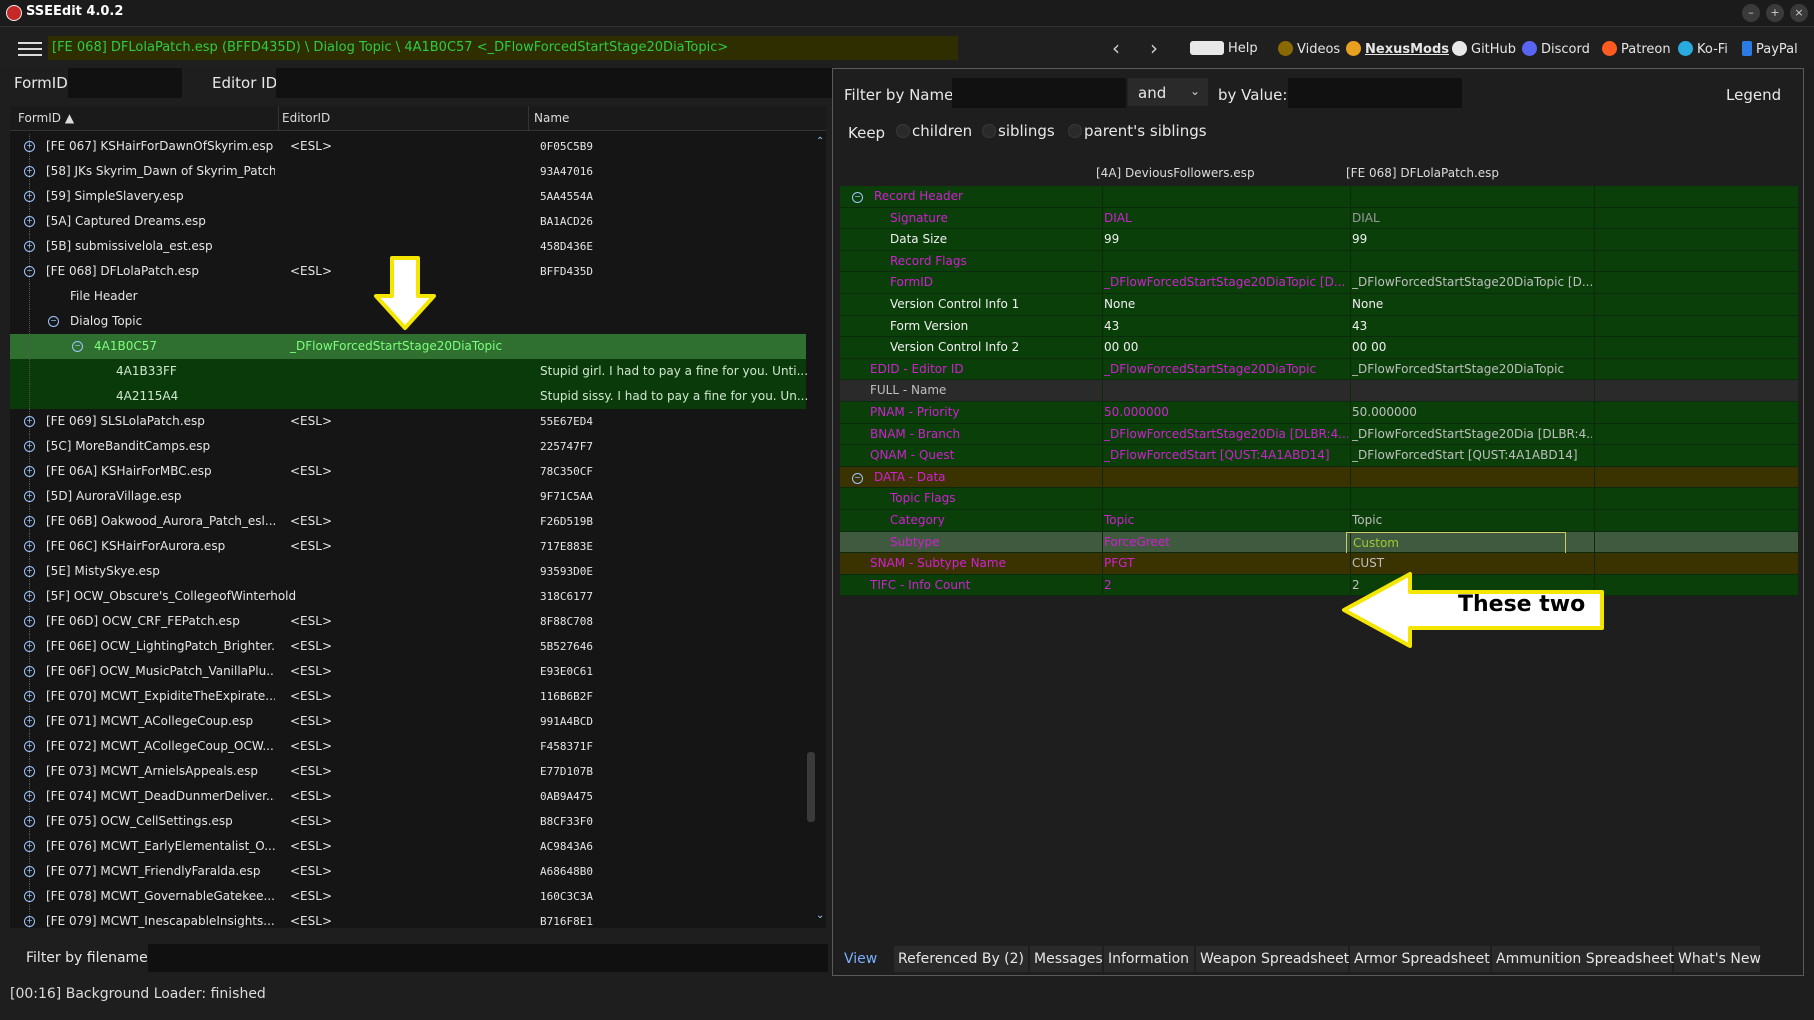  I want to click on col-formid-header: FormID ▲, so click(46, 118).